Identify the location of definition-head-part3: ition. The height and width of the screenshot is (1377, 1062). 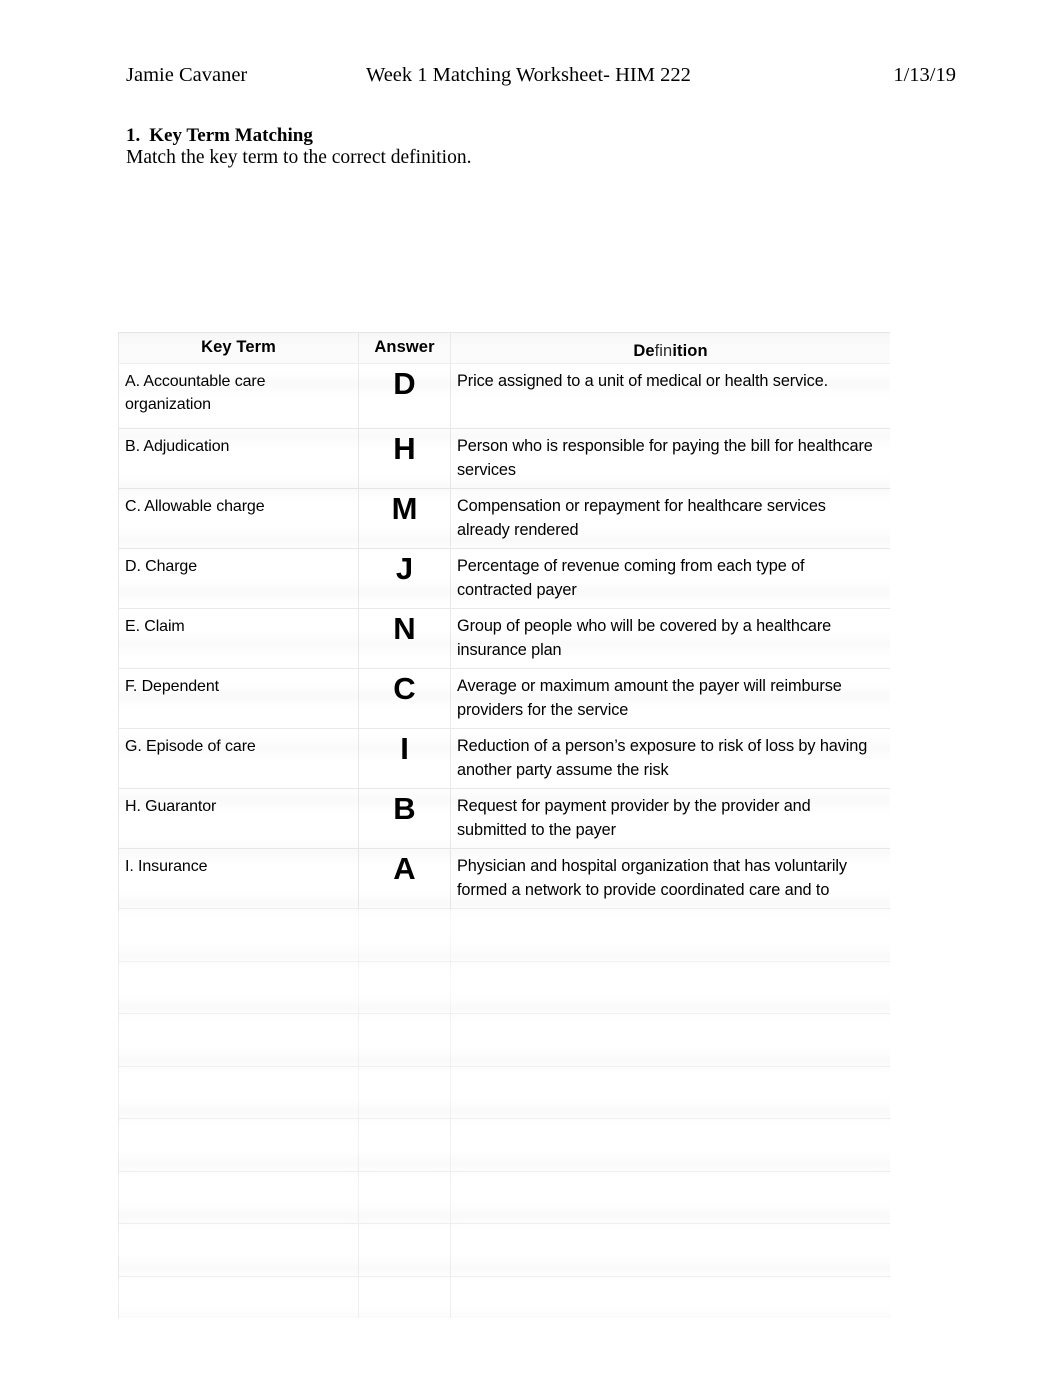
(690, 351).